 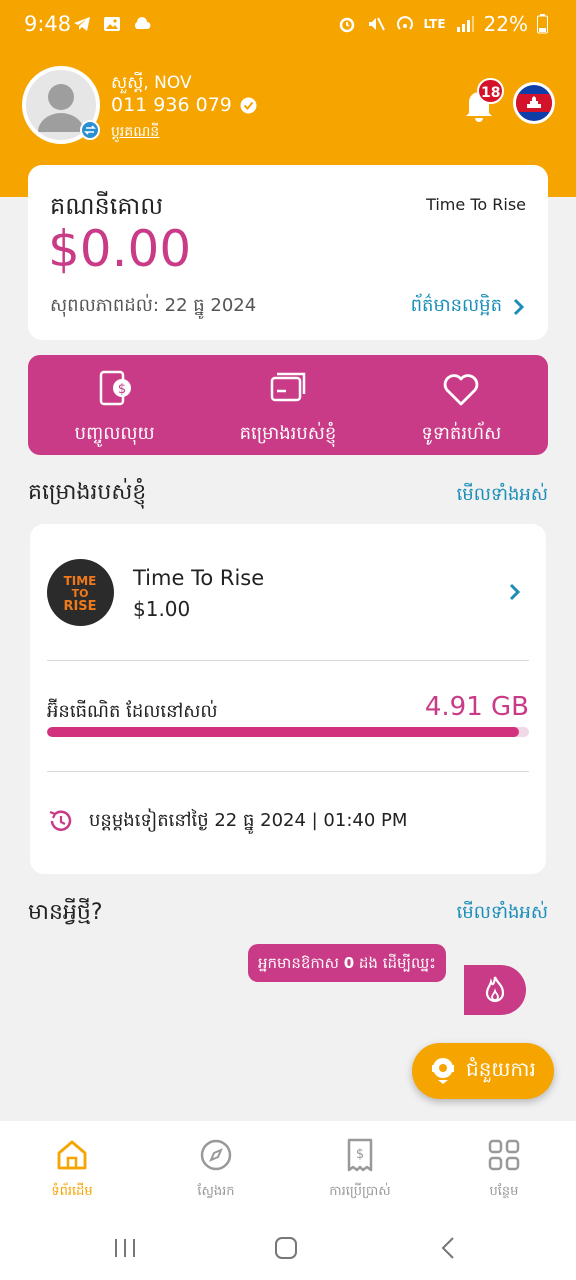 I want to click on language-flag-icon, so click(x=534, y=103).